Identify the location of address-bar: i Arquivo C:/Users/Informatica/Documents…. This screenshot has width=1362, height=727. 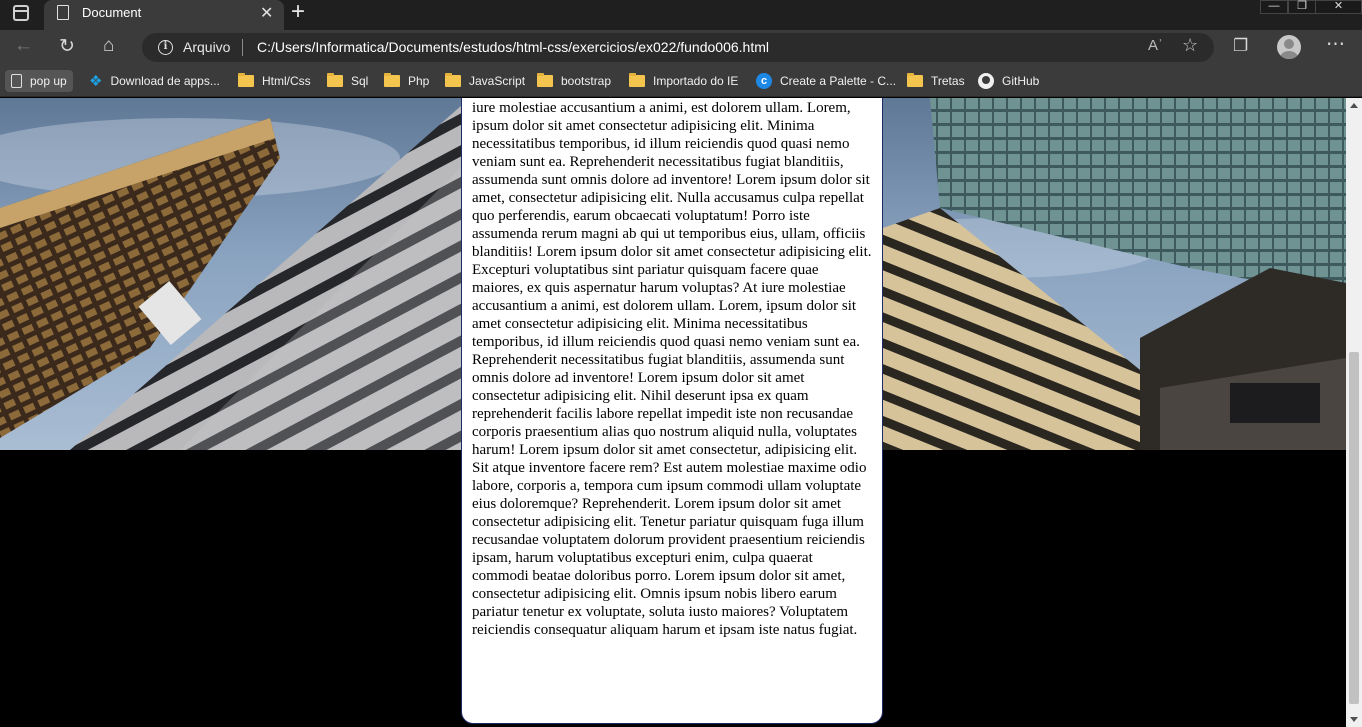
(678, 47).